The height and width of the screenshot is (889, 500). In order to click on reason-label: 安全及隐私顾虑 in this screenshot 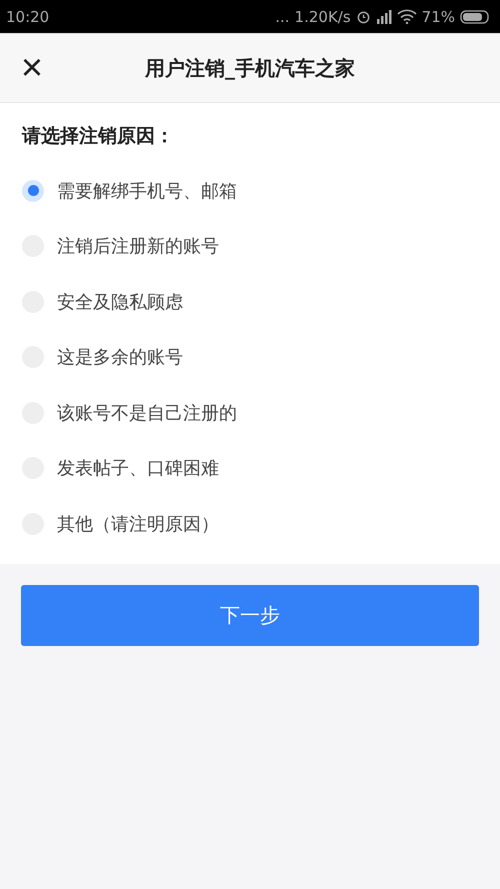, I will do `click(120, 302)`.